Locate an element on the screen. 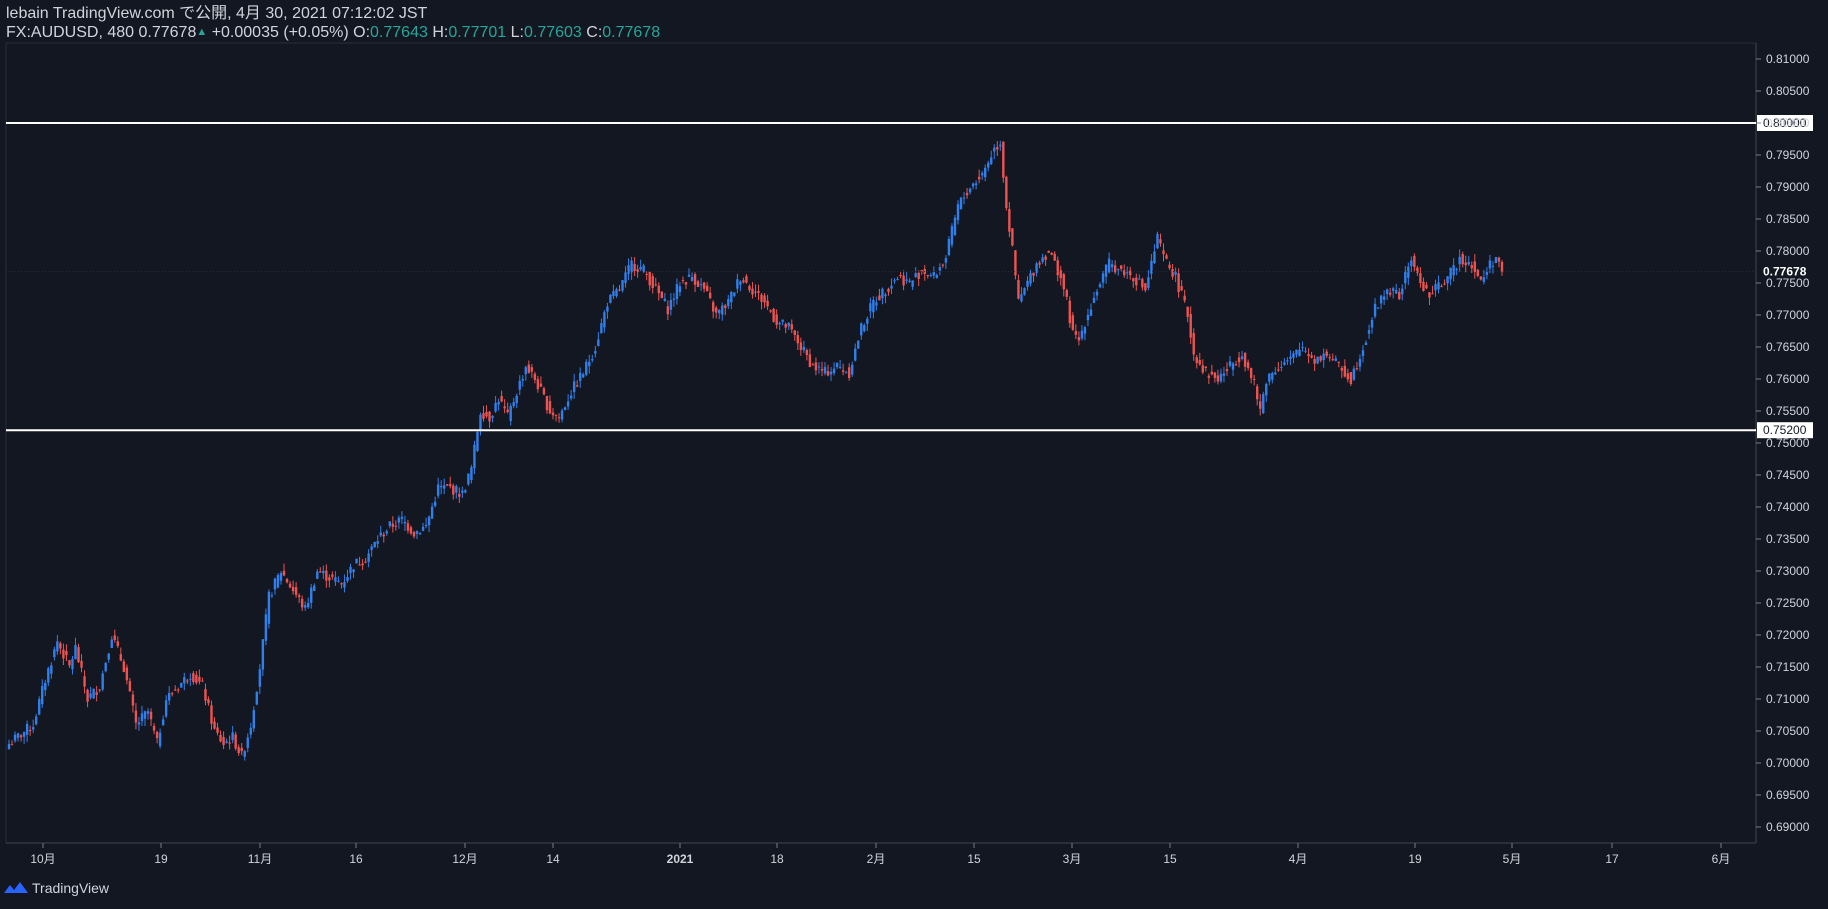  y-tick-label: 0.69000 is located at coordinates (1788, 827).